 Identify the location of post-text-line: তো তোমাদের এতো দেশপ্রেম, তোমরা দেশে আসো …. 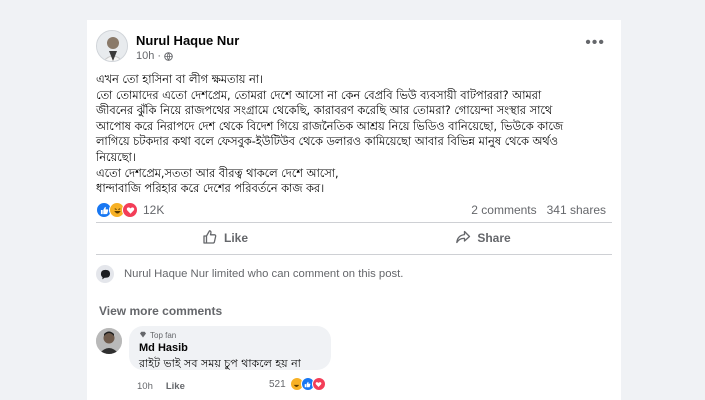
(319, 95).